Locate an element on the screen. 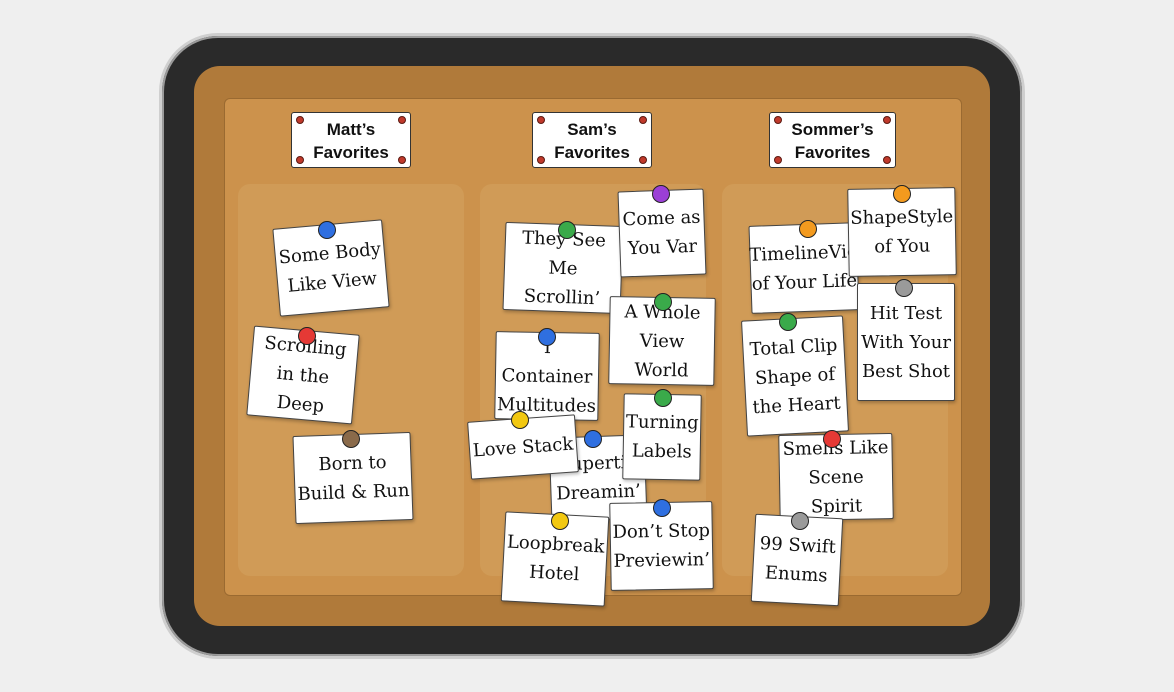 The height and width of the screenshot is (692, 1174). note-text: Born to Build & Run is located at coordinates (353, 478).